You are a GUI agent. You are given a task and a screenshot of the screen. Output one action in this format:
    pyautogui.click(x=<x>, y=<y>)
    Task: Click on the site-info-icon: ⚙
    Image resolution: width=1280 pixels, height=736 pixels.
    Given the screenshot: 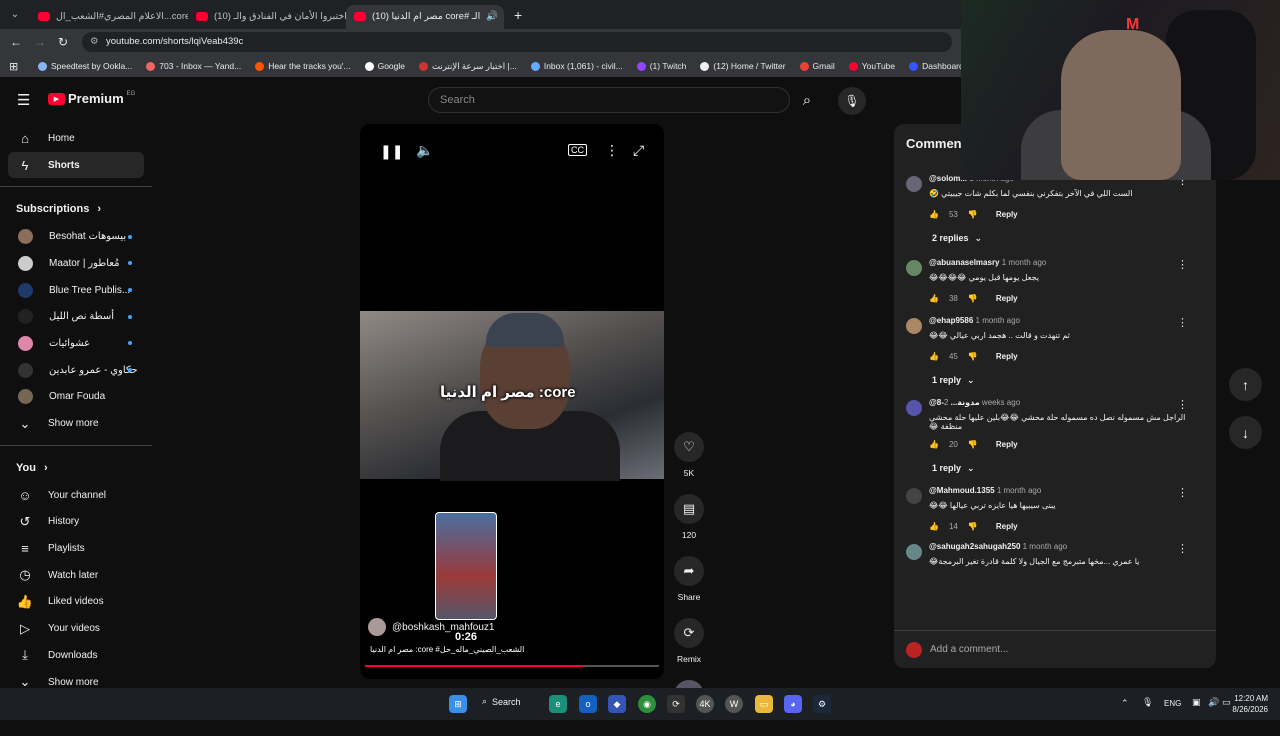 What is the action you would take?
    pyautogui.click(x=94, y=42)
    